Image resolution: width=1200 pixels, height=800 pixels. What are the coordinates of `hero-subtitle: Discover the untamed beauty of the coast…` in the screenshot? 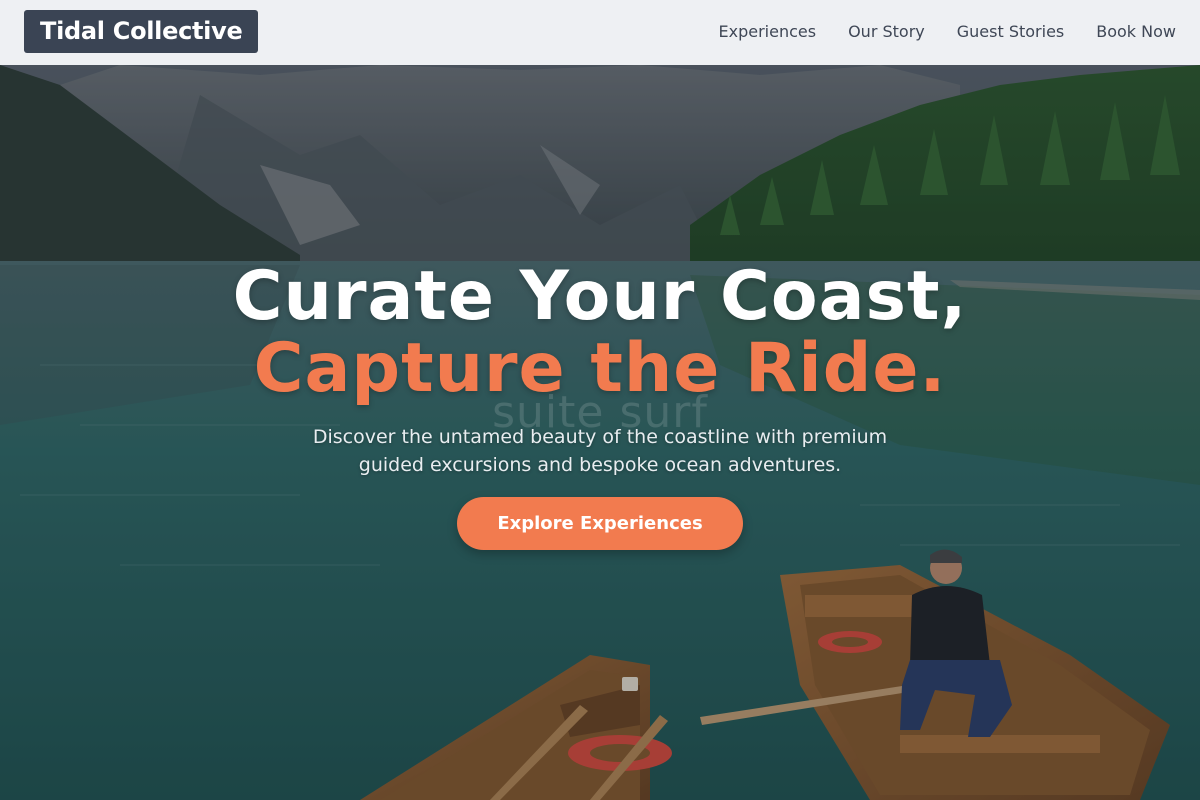 It's located at (600, 451).